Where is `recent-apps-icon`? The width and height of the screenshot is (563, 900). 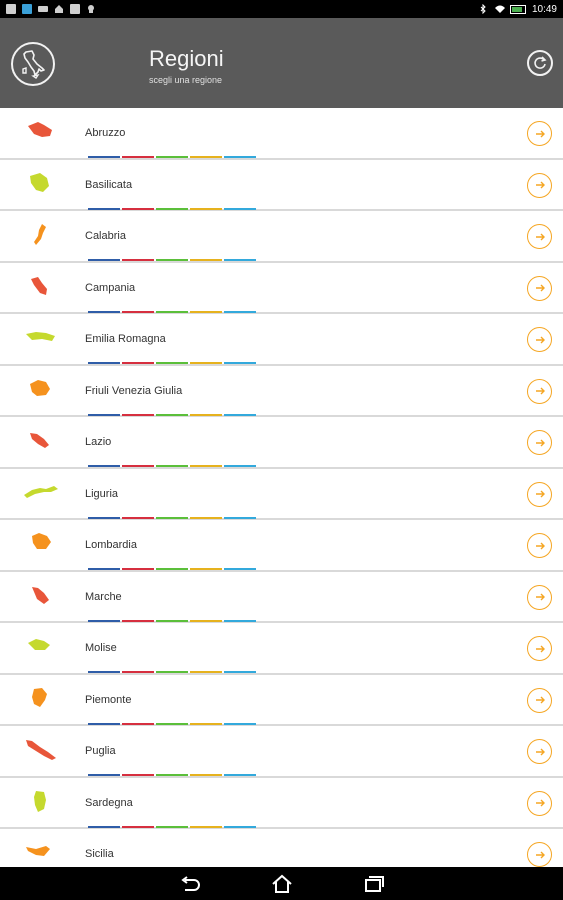
recent-apps-icon is located at coordinates (374, 884).